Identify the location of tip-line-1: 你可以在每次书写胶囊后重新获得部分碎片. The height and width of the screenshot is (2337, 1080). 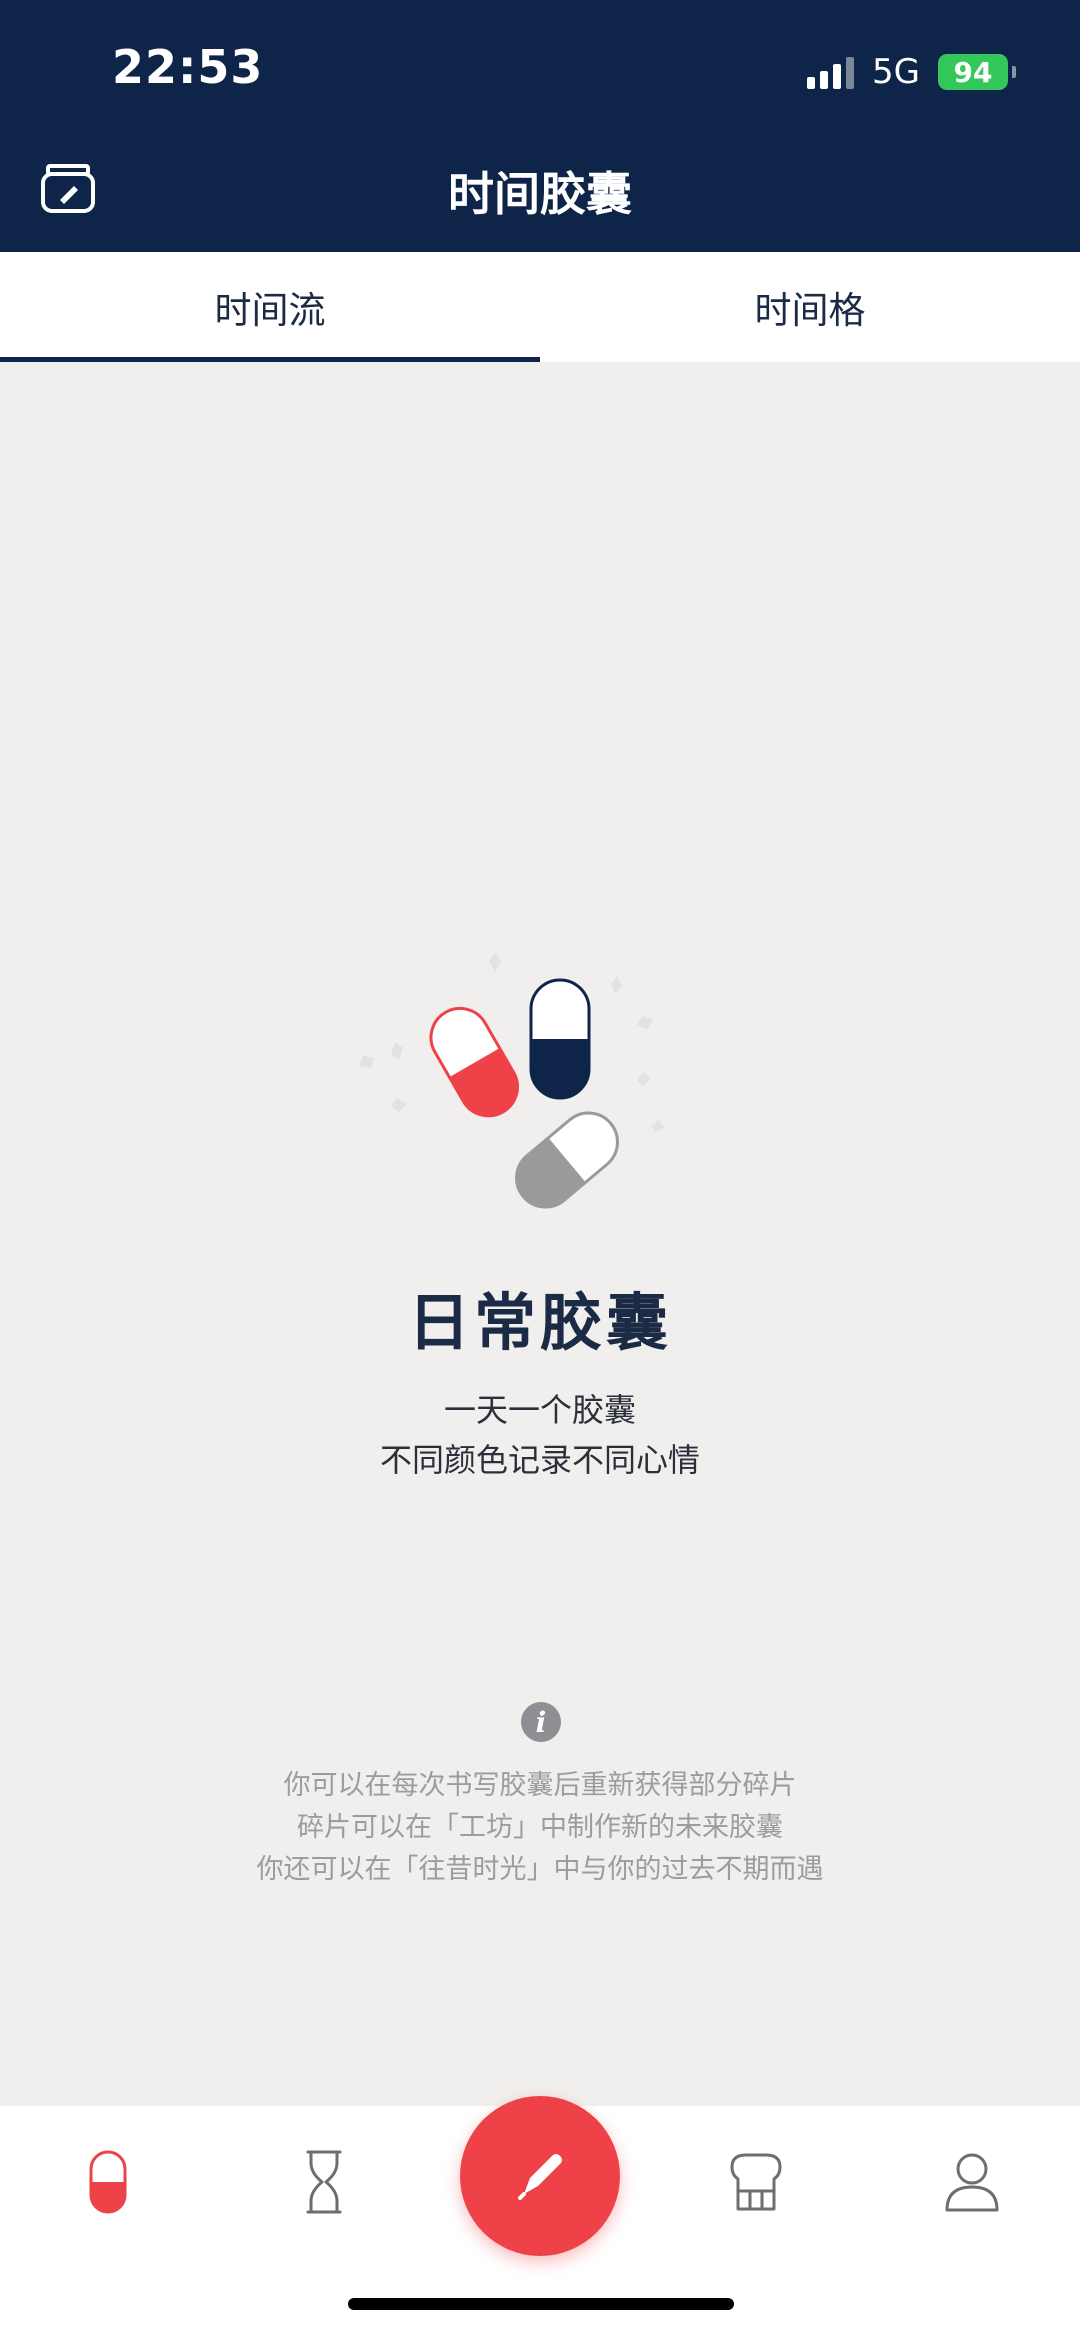
(540, 1785).